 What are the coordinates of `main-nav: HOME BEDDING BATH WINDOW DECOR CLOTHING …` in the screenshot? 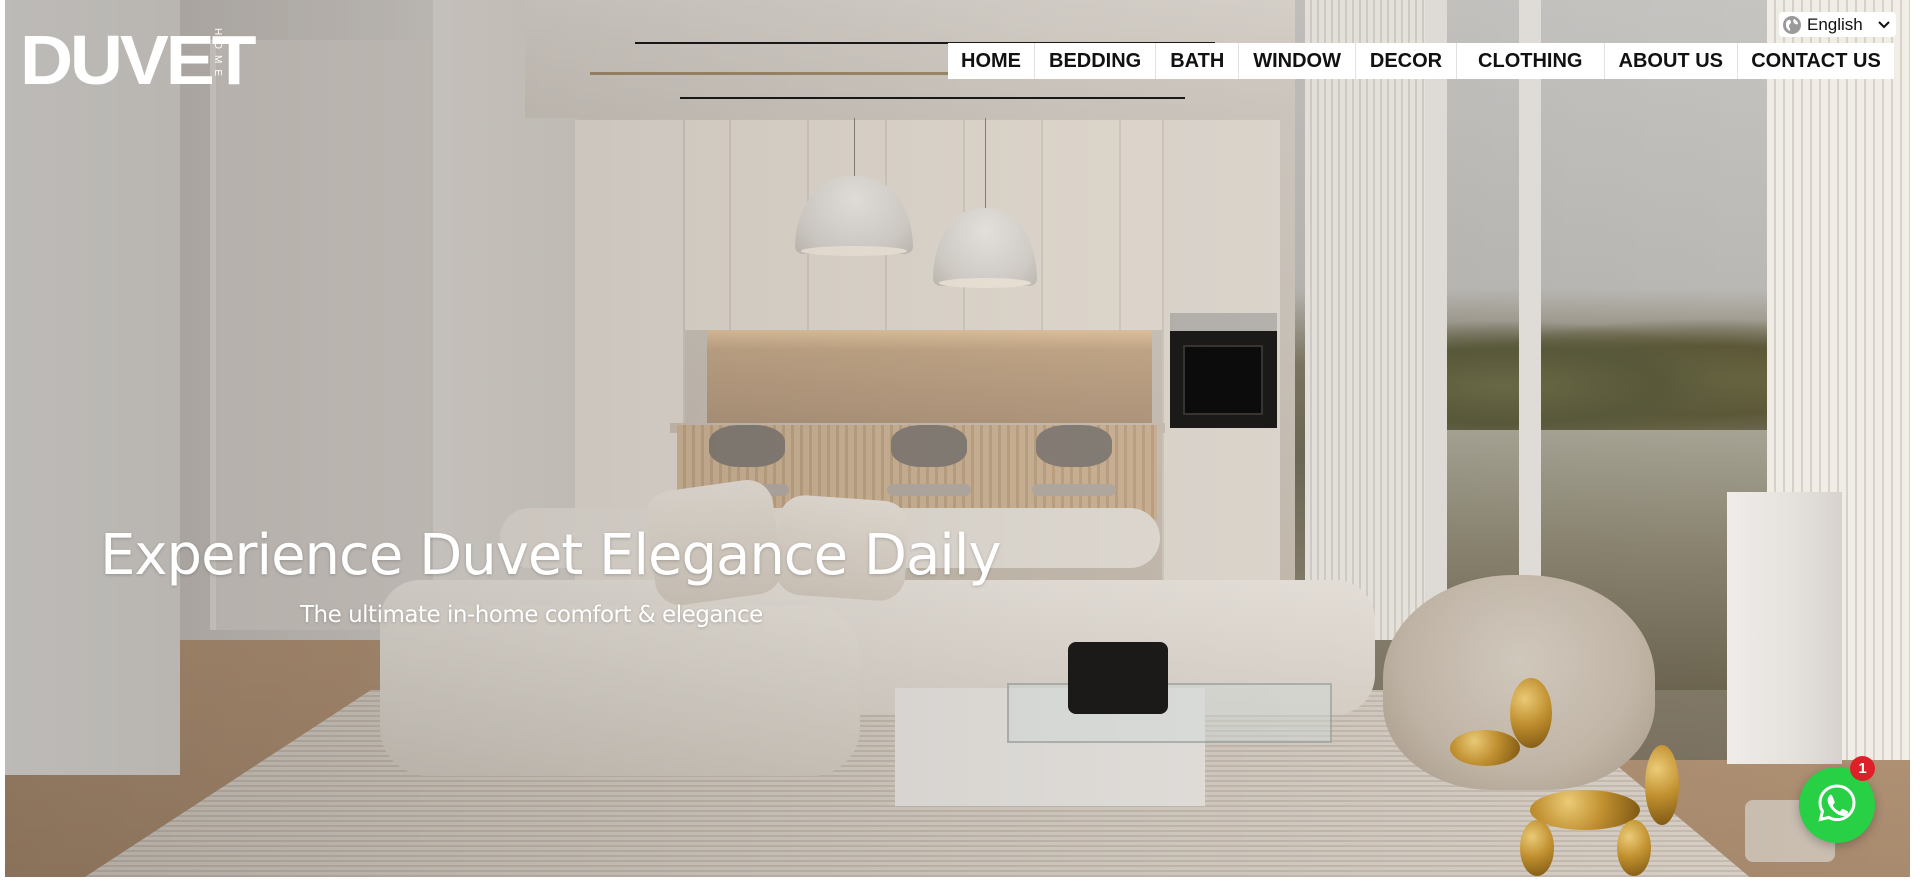 It's located at (1421, 61).